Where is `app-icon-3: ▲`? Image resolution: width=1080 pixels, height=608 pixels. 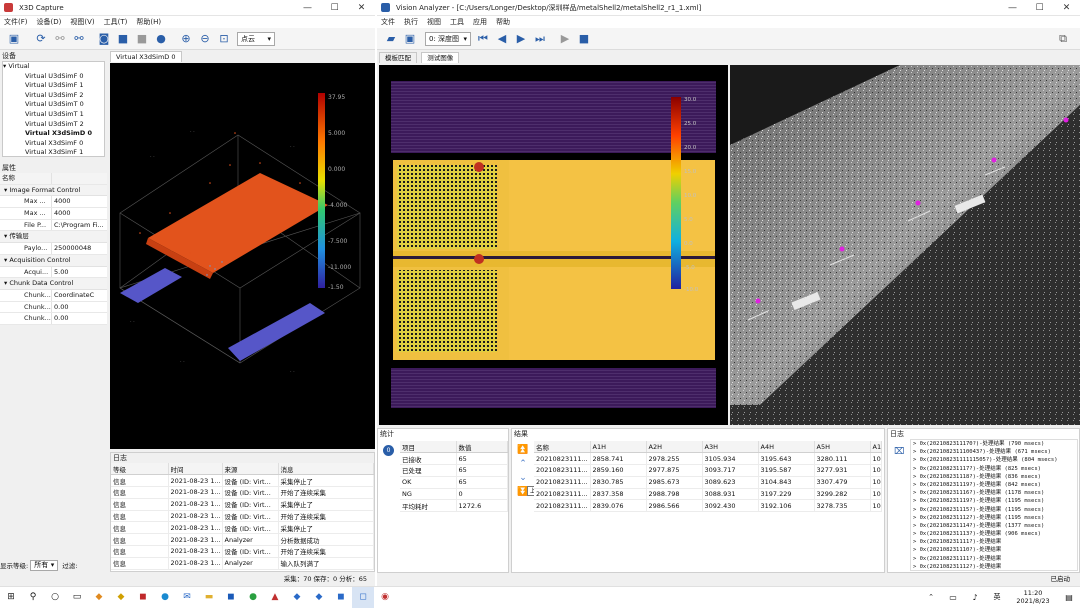
app-icon-3: ▲ is located at coordinates (275, 597).